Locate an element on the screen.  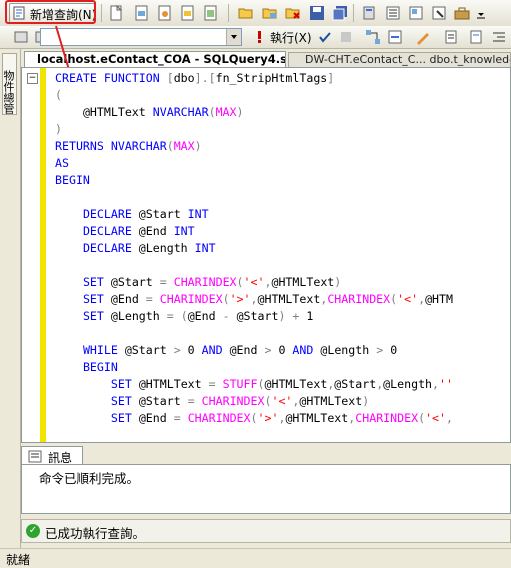
open-project-icon is located at coordinates (270, 13).